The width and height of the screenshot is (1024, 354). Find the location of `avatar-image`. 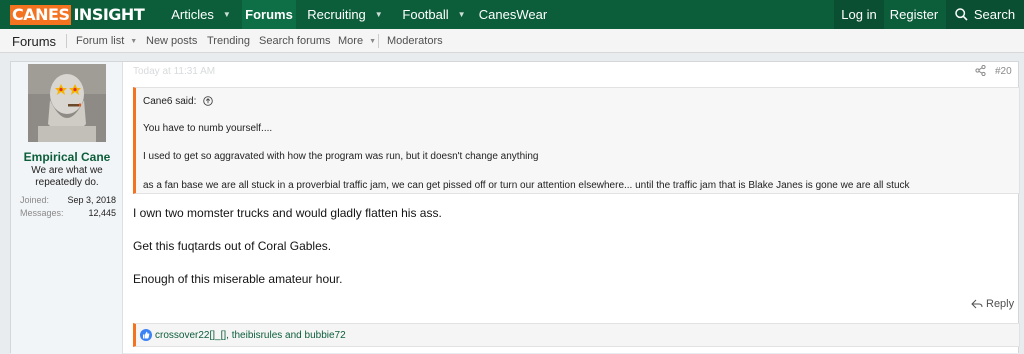

avatar-image is located at coordinates (67, 103).